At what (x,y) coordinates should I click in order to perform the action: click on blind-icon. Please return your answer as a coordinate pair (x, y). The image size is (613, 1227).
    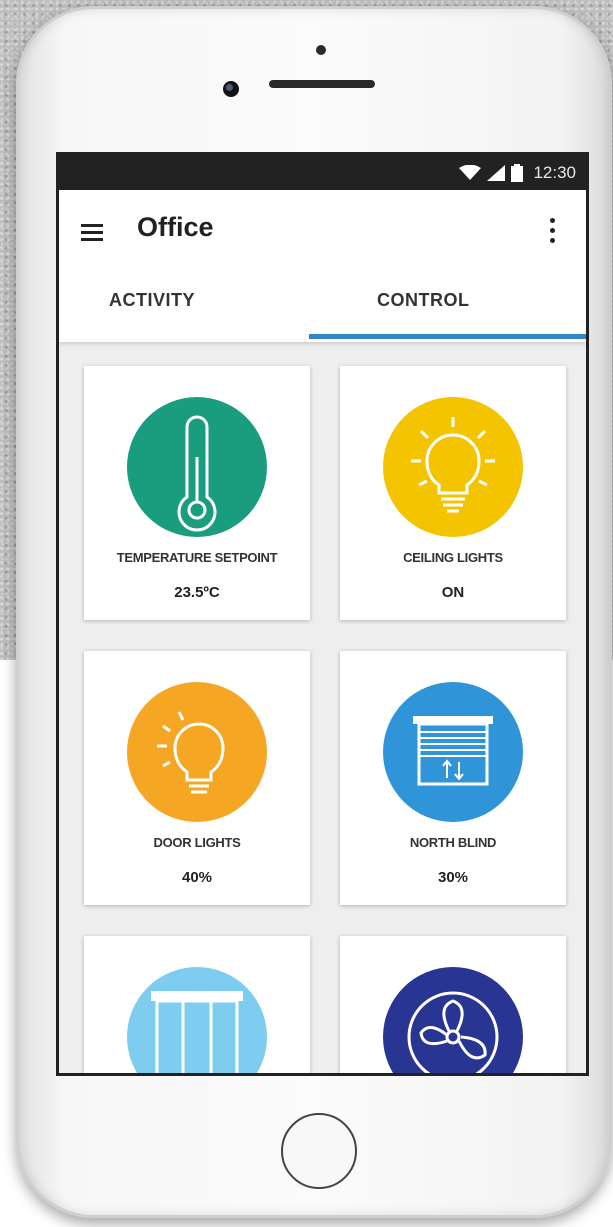
    Looking at the image, I should click on (453, 751).